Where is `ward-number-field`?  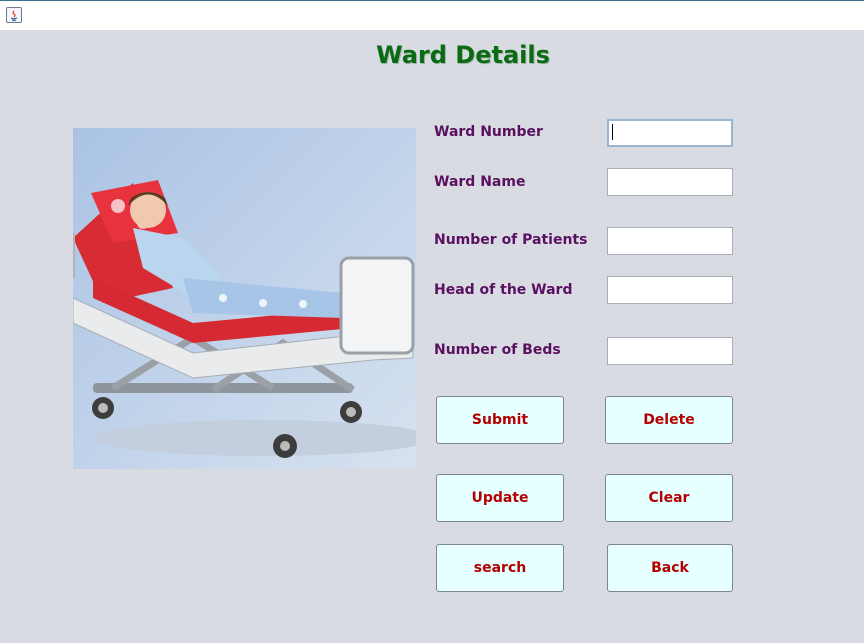
ward-number-field is located at coordinates (670, 133).